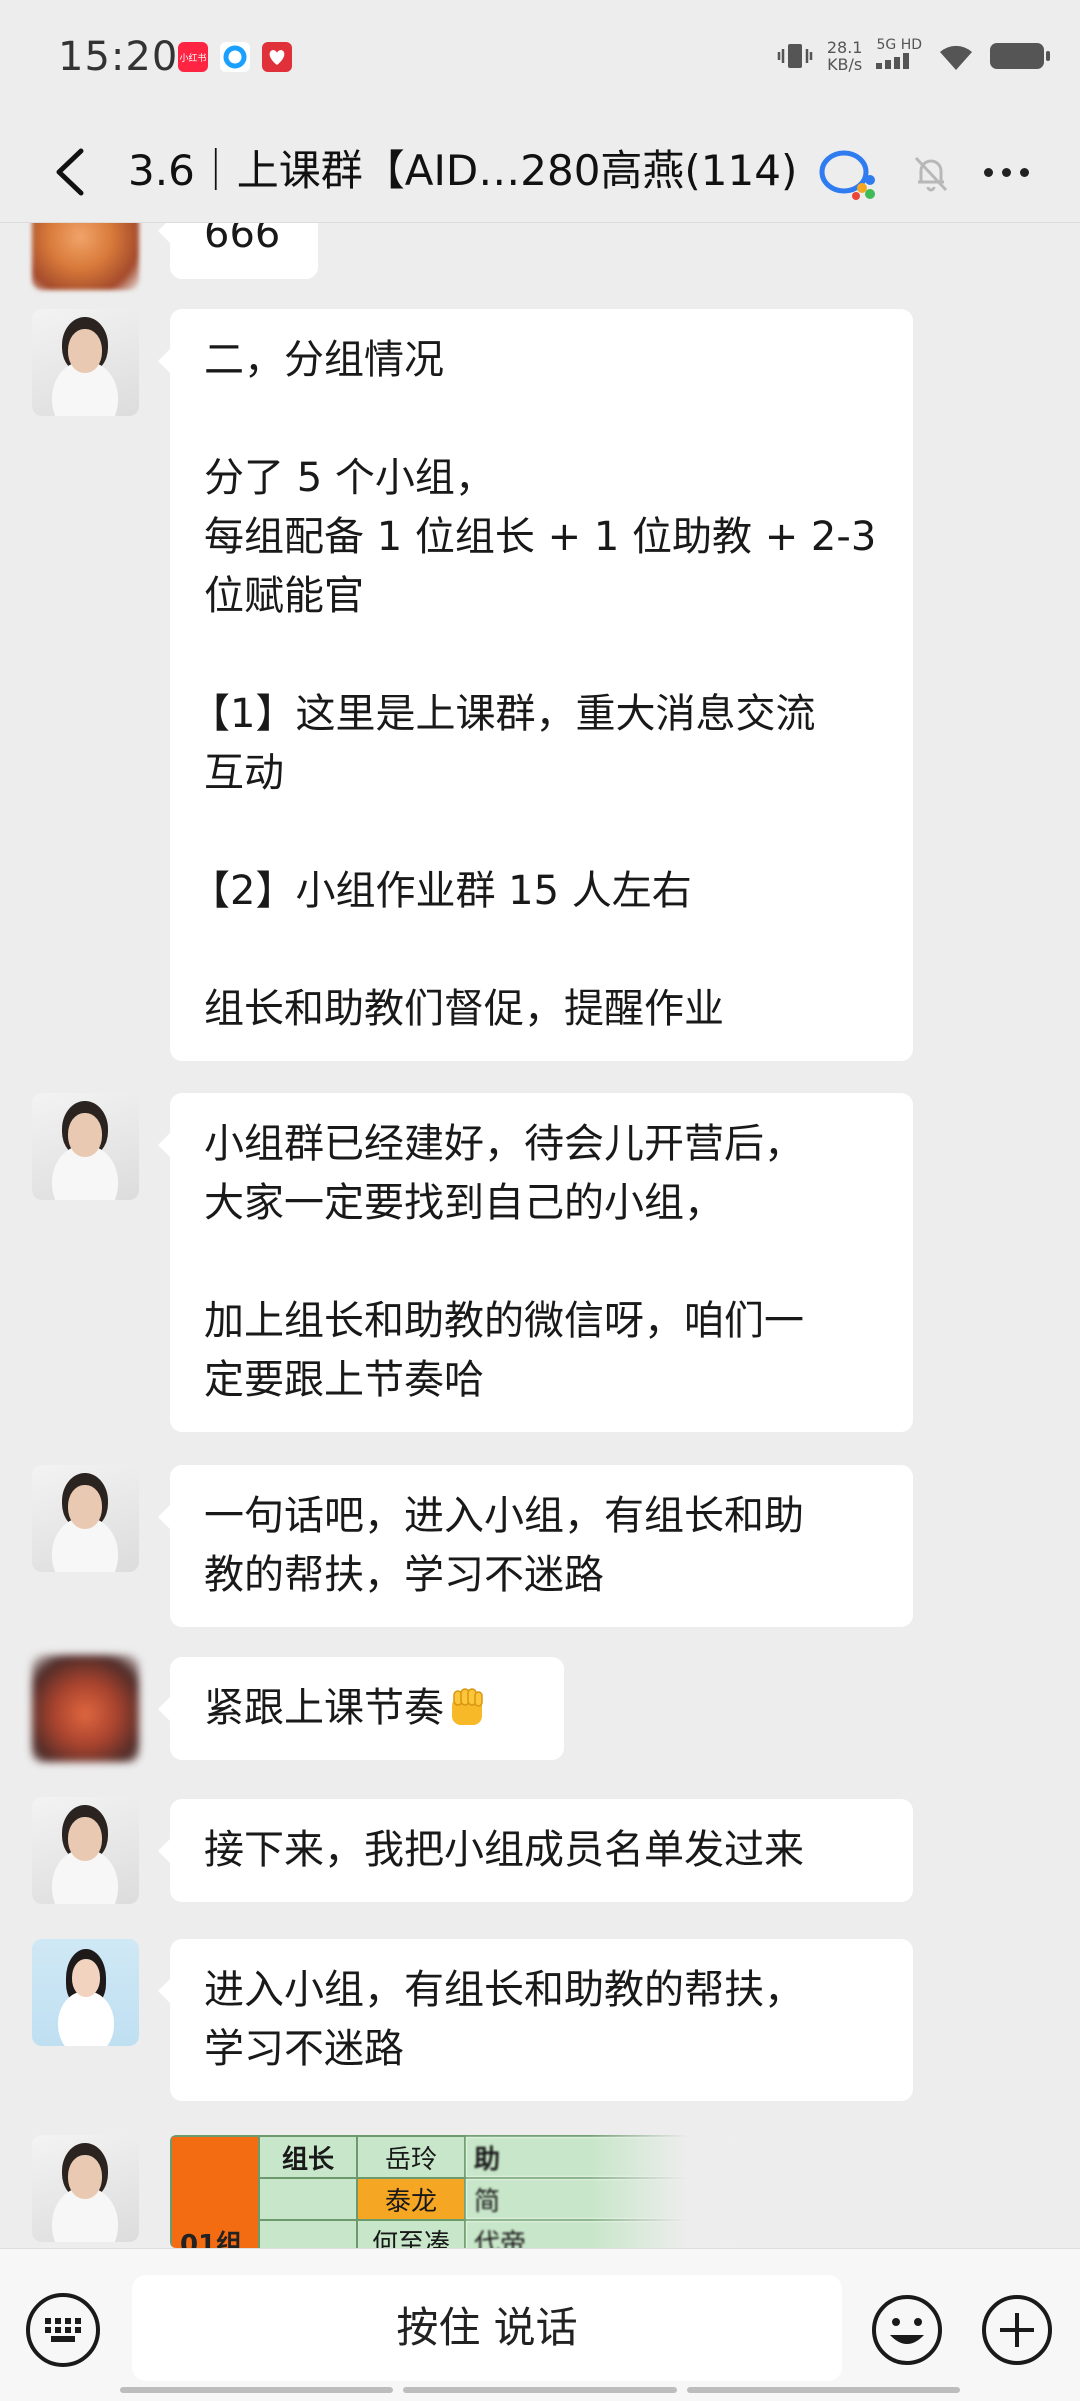  What do you see at coordinates (504, 1321) in the screenshot?
I see `message-text: 加上组长和助教的微信呀，咱们一` at bounding box center [504, 1321].